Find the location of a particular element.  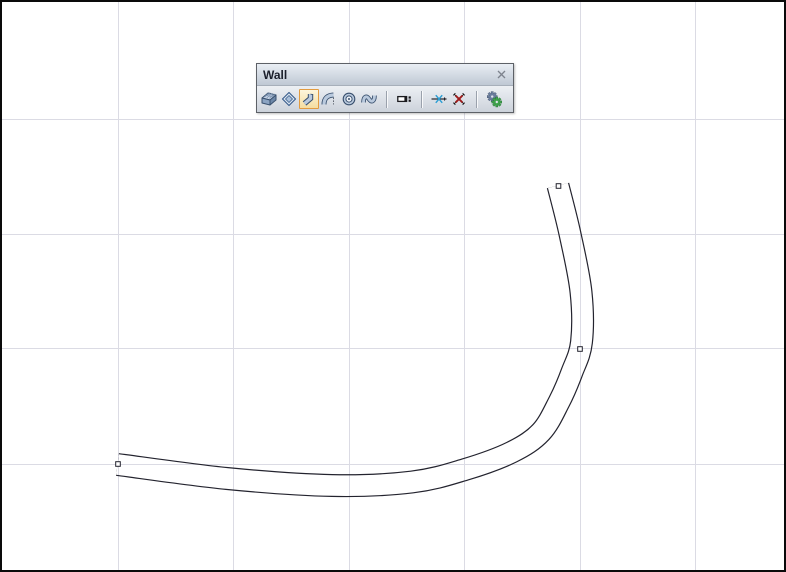

close-icon is located at coordinates (501, 74).